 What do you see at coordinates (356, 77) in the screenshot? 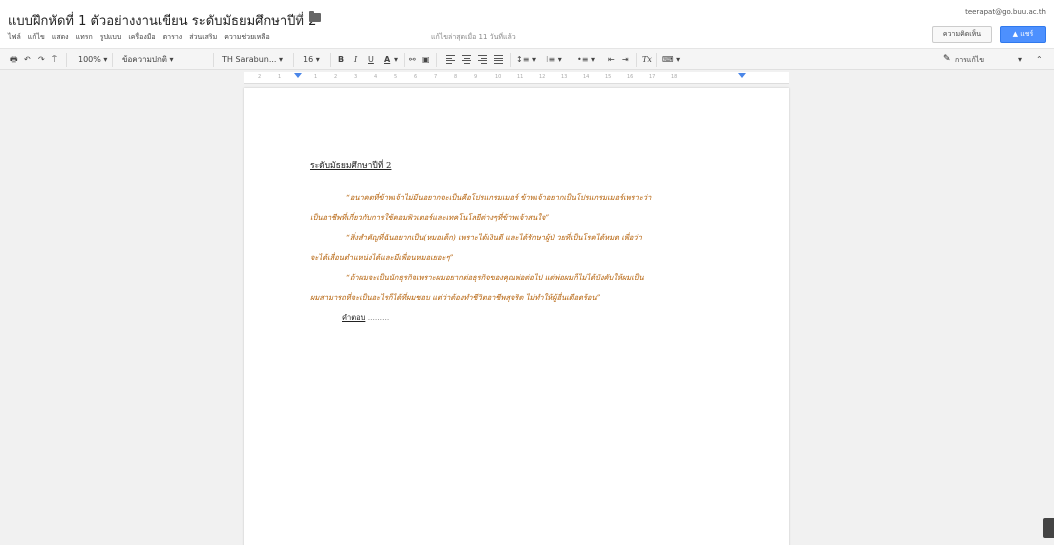
I see `ruler-tick: 3` at bounding box center [356, 77].